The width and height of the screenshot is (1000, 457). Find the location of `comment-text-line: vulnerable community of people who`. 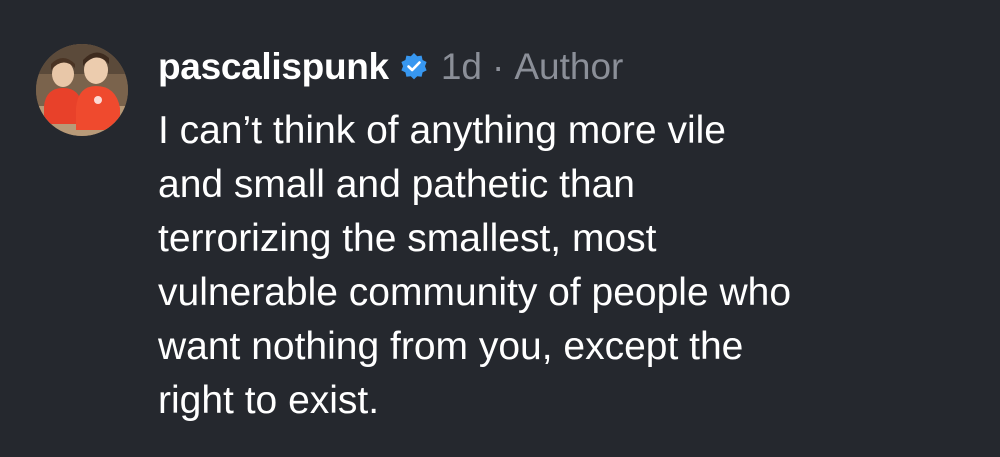

comment-text-line: vulnerable community of people who is located at coordinates (475, 292).